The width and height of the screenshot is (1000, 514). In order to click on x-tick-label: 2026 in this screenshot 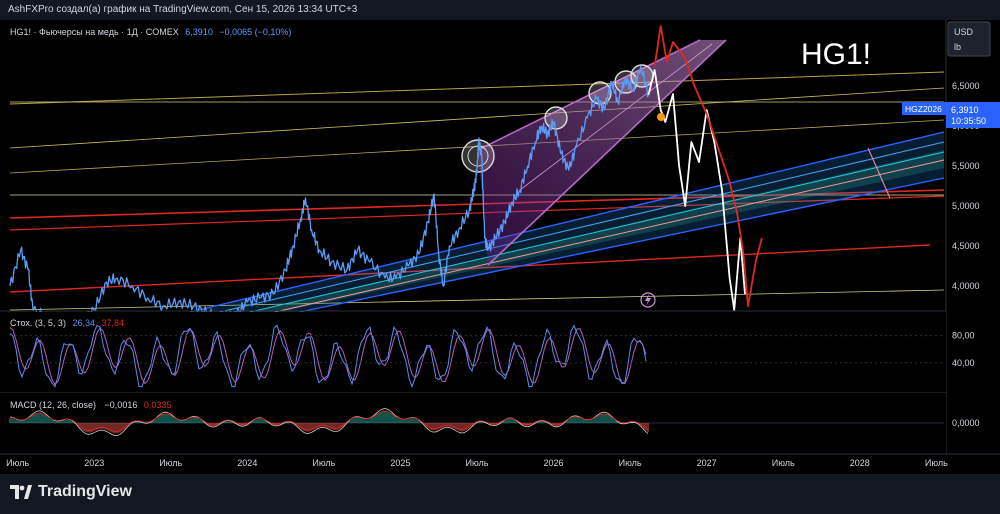, I will do `click(554, 463)`.